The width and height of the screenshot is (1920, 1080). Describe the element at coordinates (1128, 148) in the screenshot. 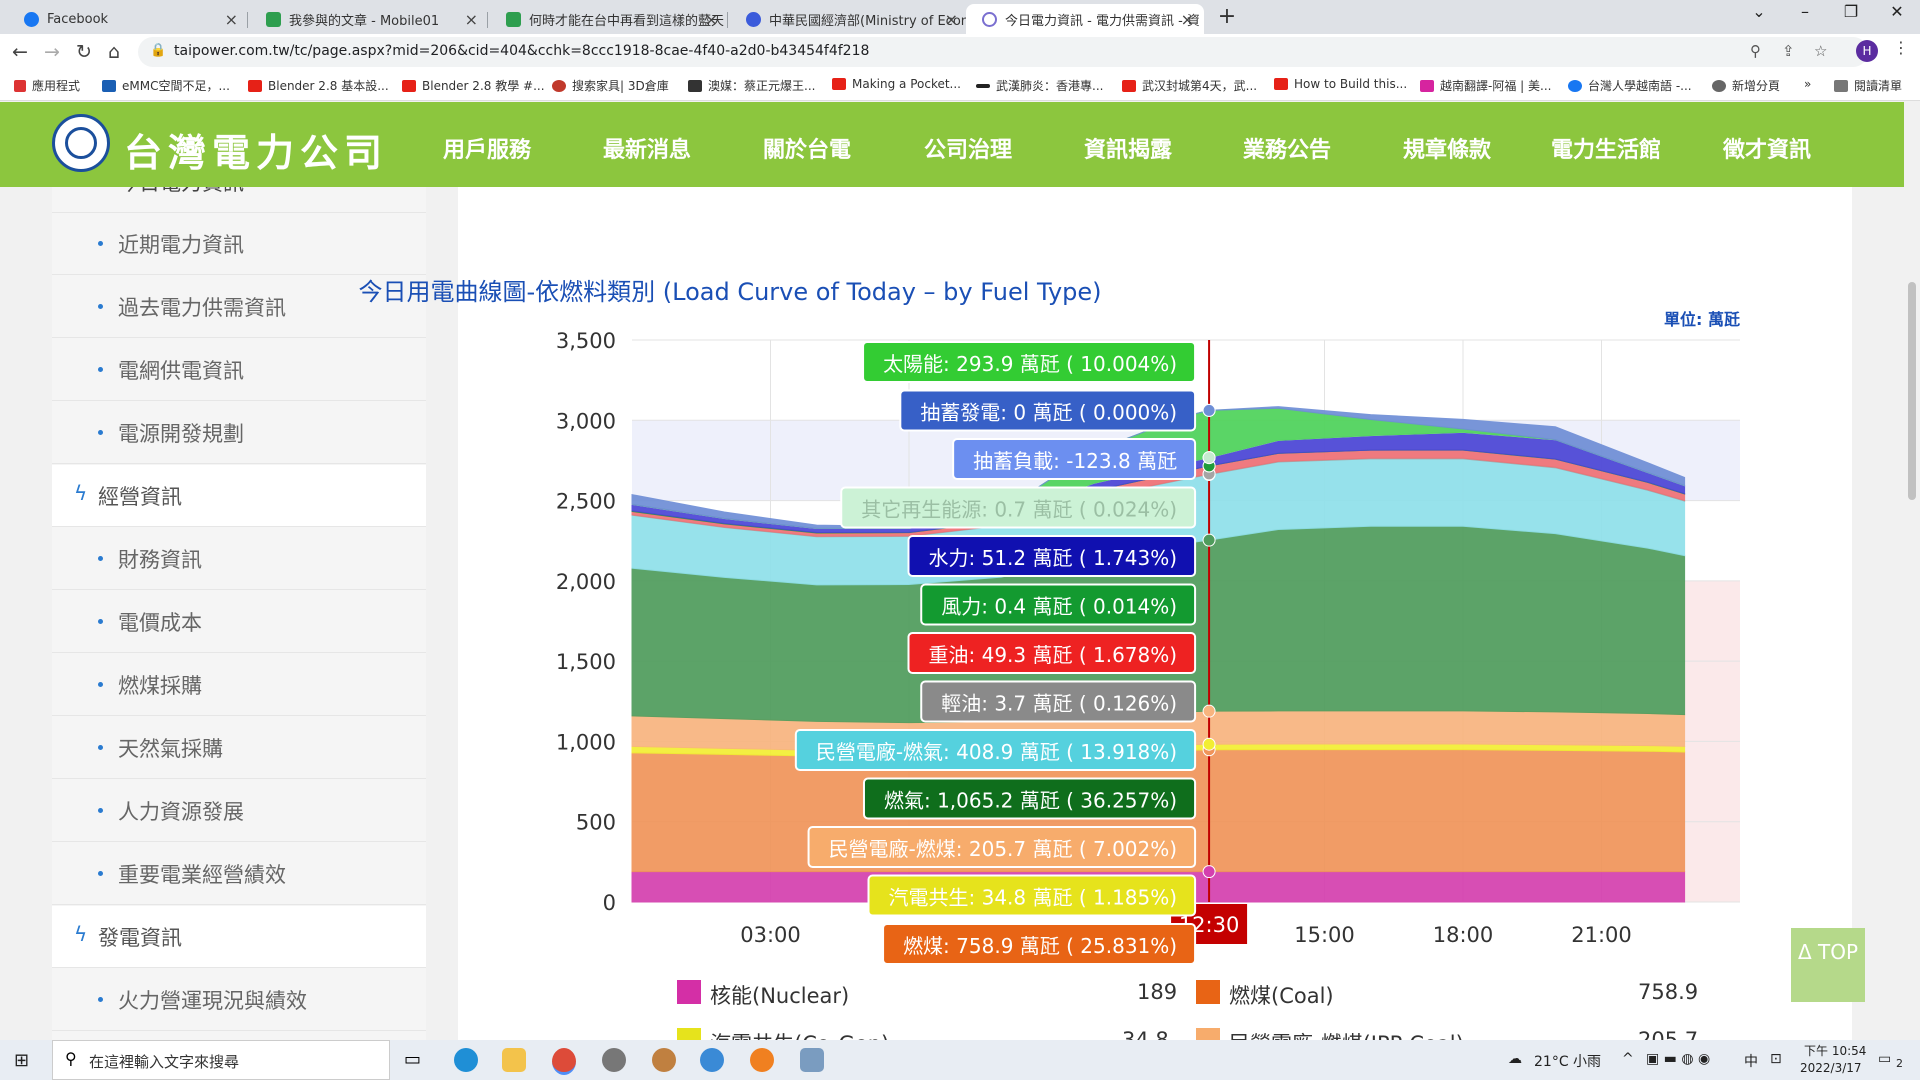

I see `nav-disclosure: 資訊揭露` at that location.